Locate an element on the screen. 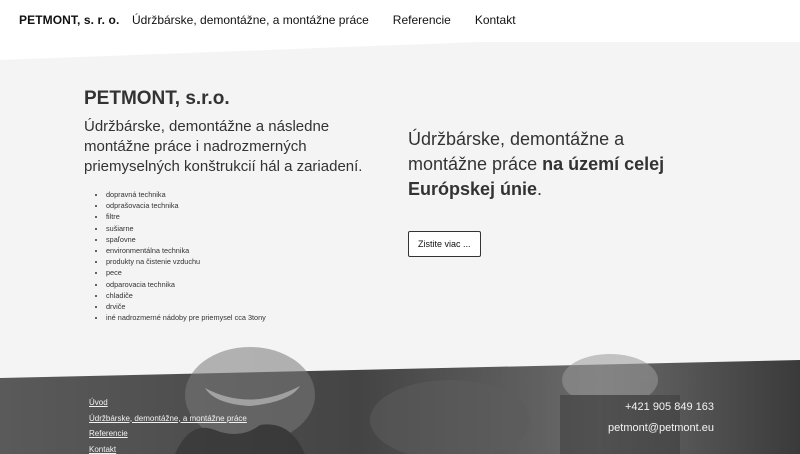 Image resolution: width=800 pixels, height=454 pixels. list-item: dopravná technika is located at coordinates (245, 194).